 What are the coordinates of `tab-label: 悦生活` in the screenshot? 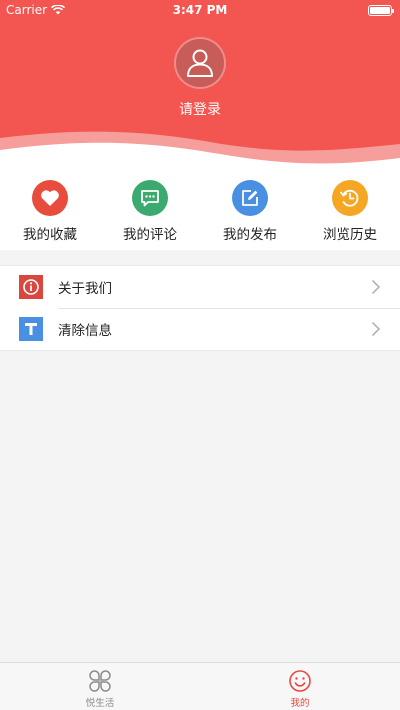 It's located at (100, 703).